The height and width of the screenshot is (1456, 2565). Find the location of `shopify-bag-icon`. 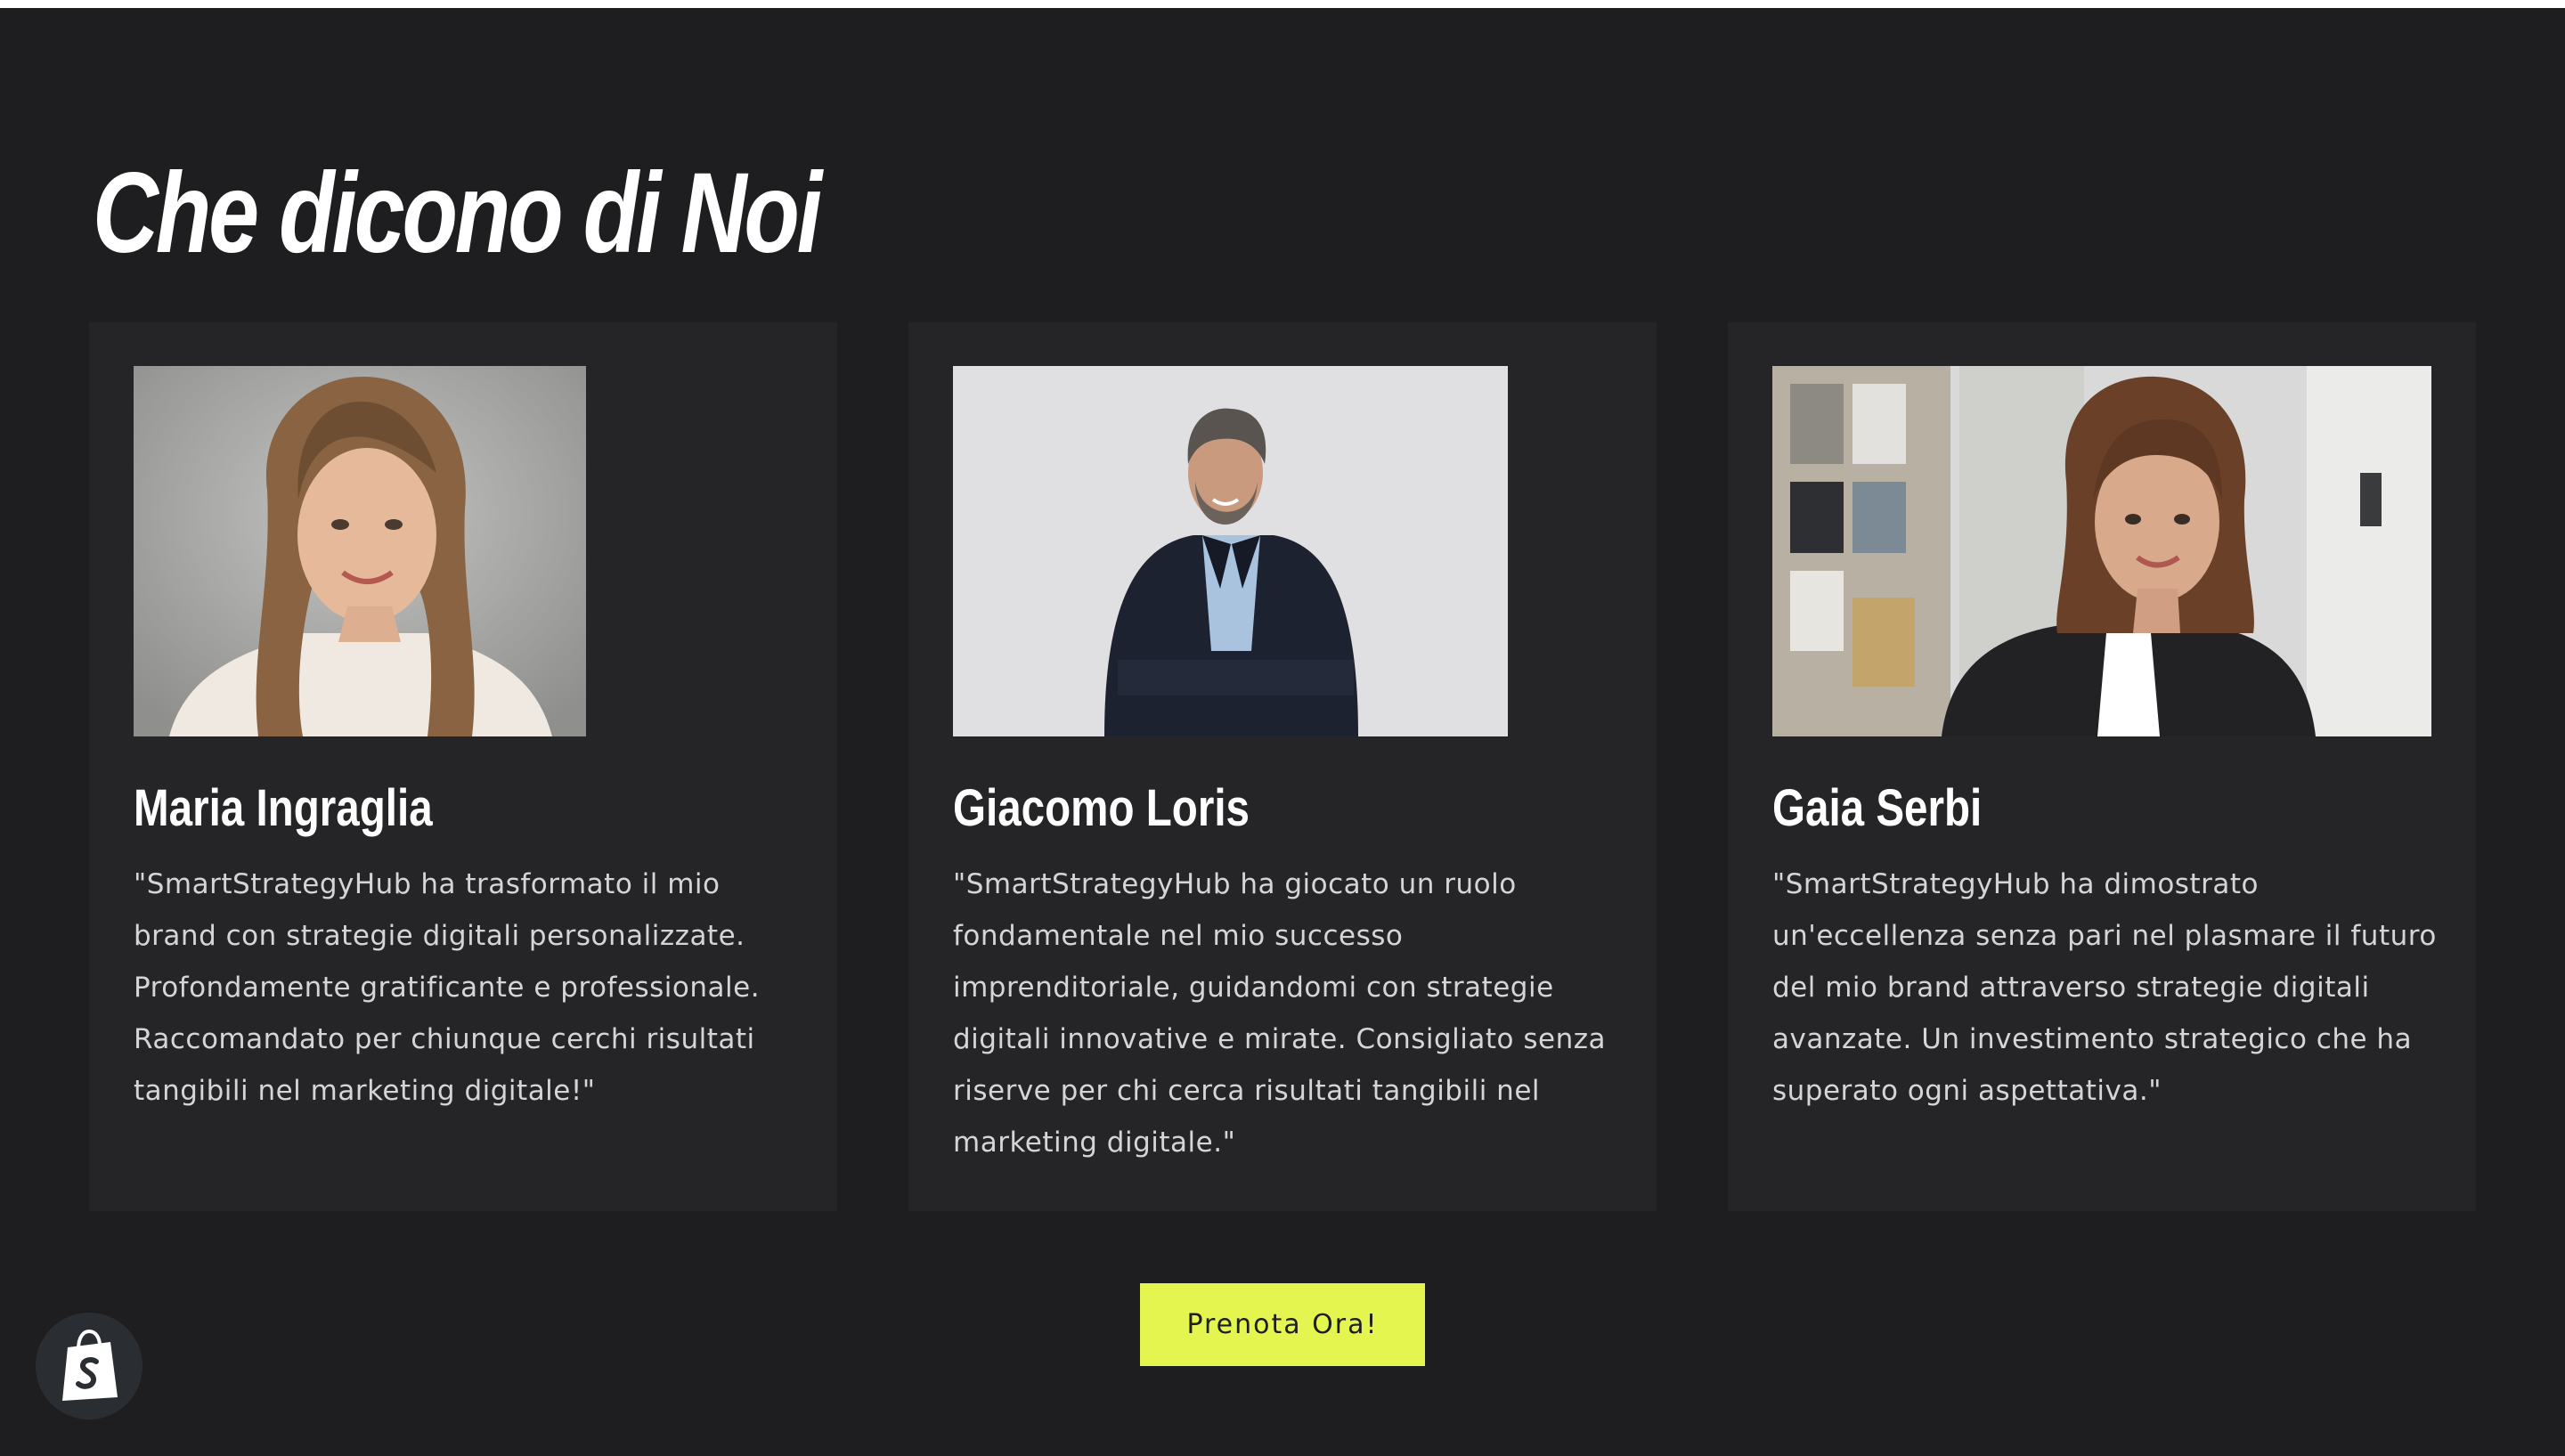

shopify-bag-icon is located at coordinates (90, 1365).